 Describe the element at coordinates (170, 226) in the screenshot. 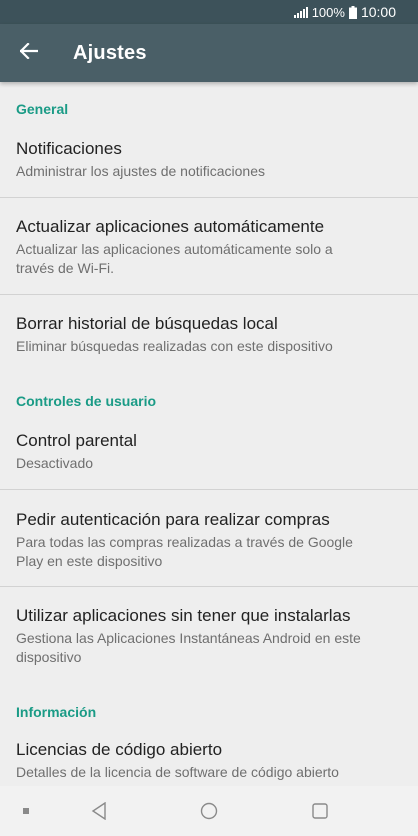

I see `setting-title: Actualizar aplicaciones automáticamente` at that location.